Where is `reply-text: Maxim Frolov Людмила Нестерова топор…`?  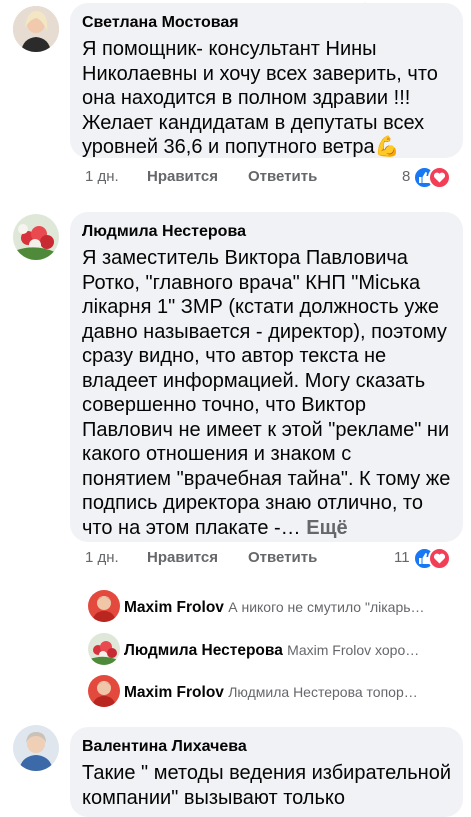
reply-text: Maxim Frolov Людмила Нестерова топор… is located at coordinates (289, 692).